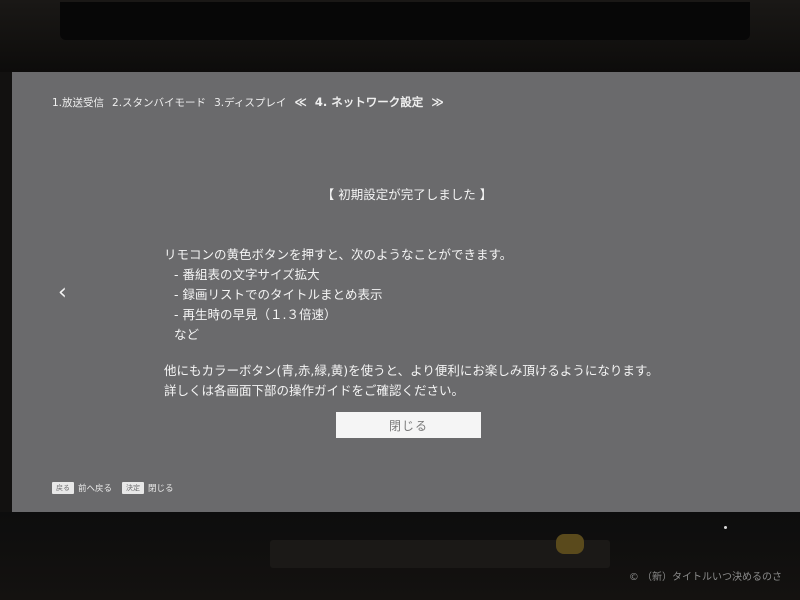 The image size is (800, 600). What do you see at coordinates (63, 488) in the screenshot?
I see `back-key-badge: 戻る` at bounding box center [63, 488].